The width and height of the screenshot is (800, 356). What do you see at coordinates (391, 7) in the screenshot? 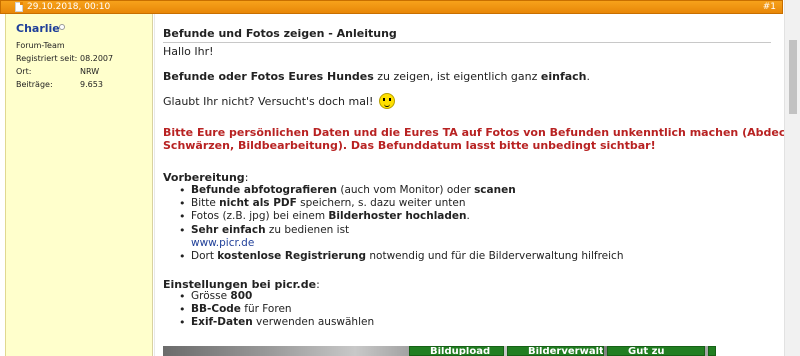
I see `post-header: 29.10.2018, 00:10 #1` at bounding box center [391, 7].